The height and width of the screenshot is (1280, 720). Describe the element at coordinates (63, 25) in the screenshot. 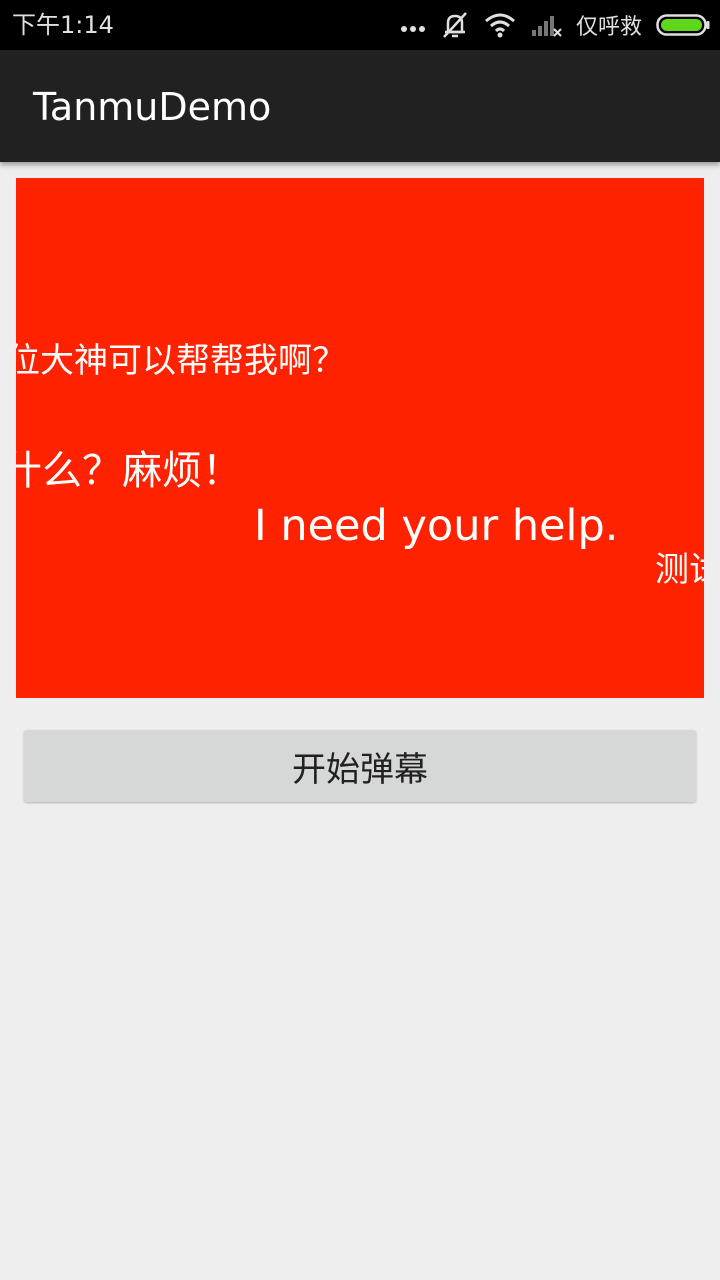

I see `status-time: 下午1:14` at that location.